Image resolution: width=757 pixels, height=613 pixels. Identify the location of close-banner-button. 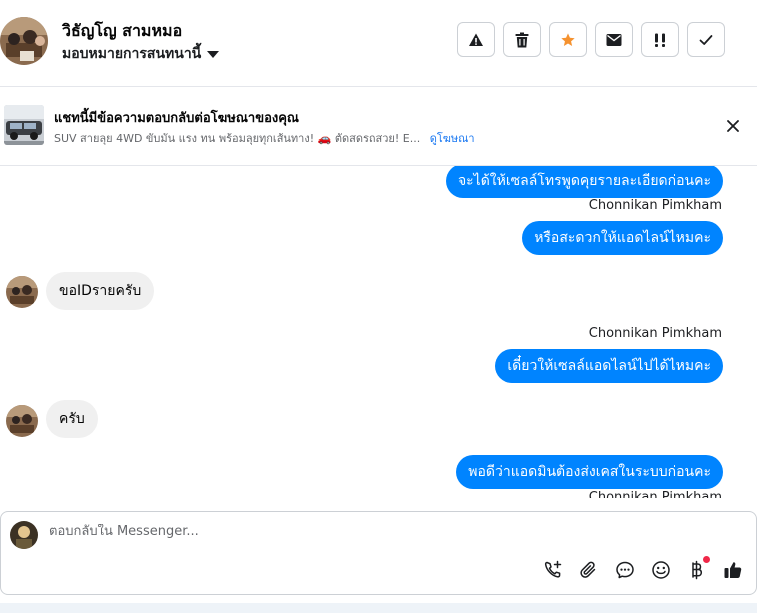
(733, 126).